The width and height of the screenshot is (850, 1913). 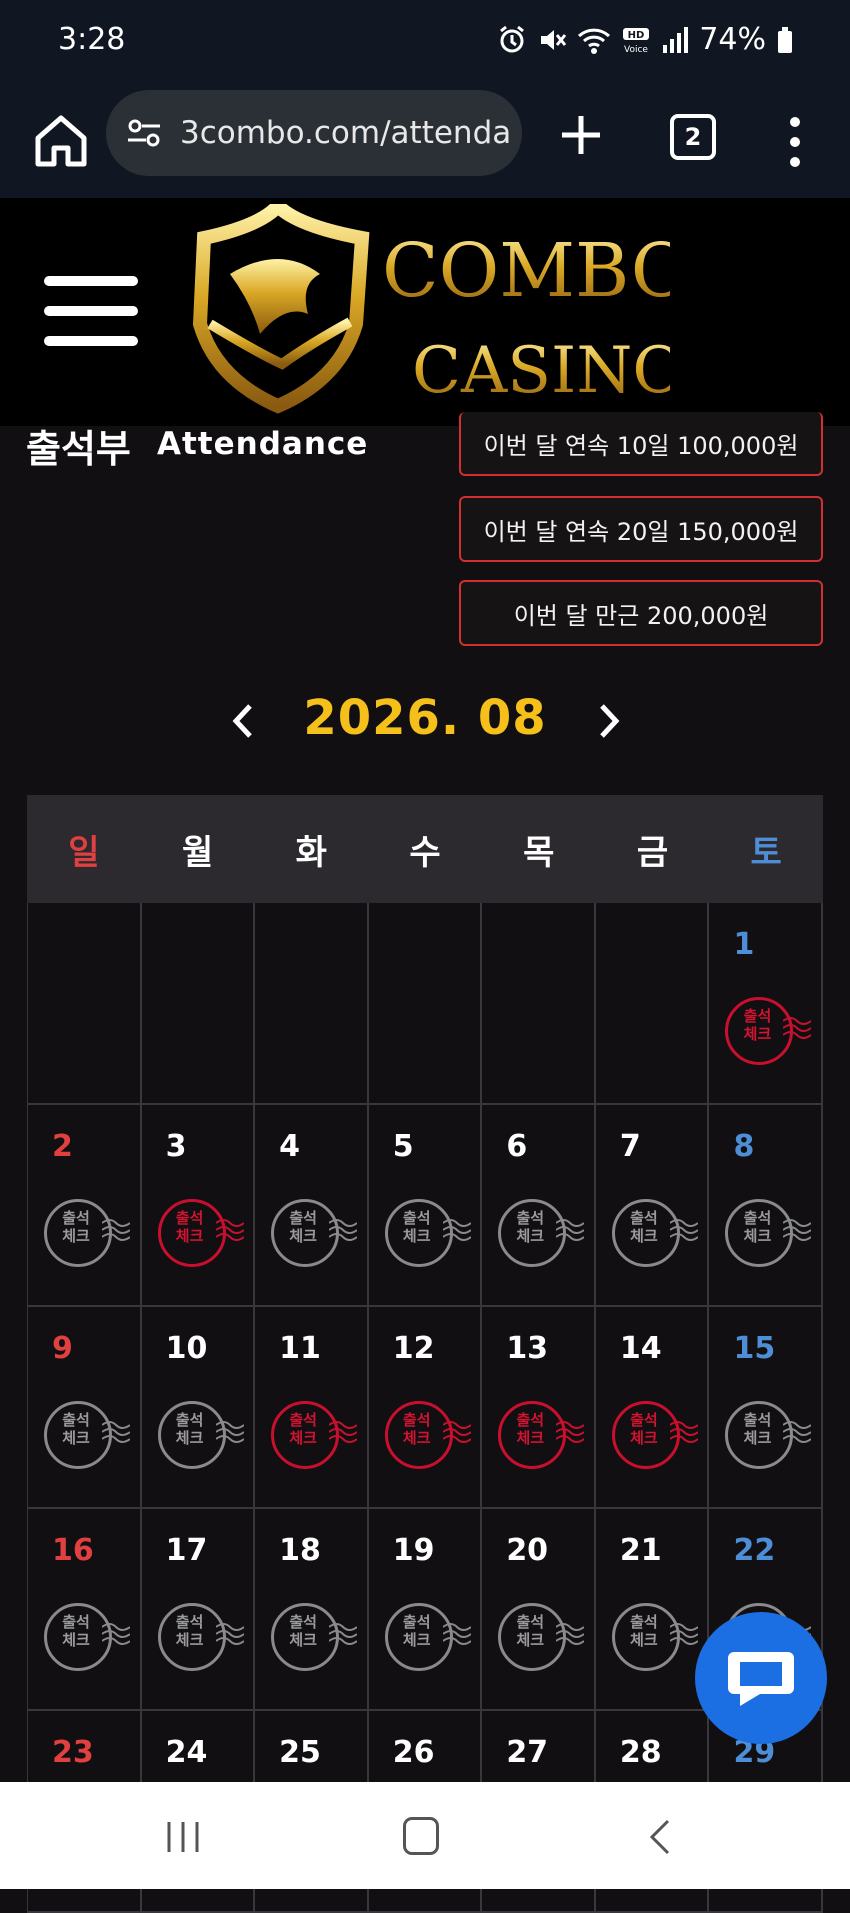 I want to click on day-number: 1, so click(x=744, y=944).